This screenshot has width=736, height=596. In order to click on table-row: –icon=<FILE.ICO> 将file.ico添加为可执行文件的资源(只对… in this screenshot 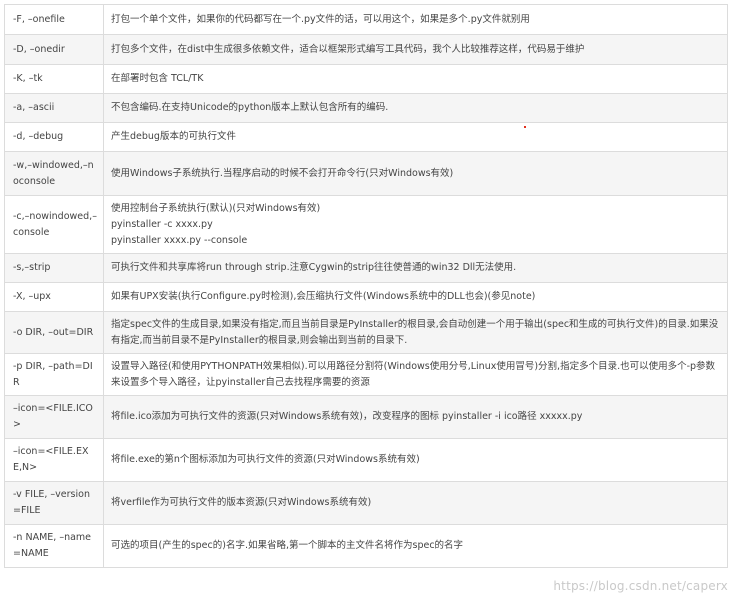, I will do `click(366, 417)`.